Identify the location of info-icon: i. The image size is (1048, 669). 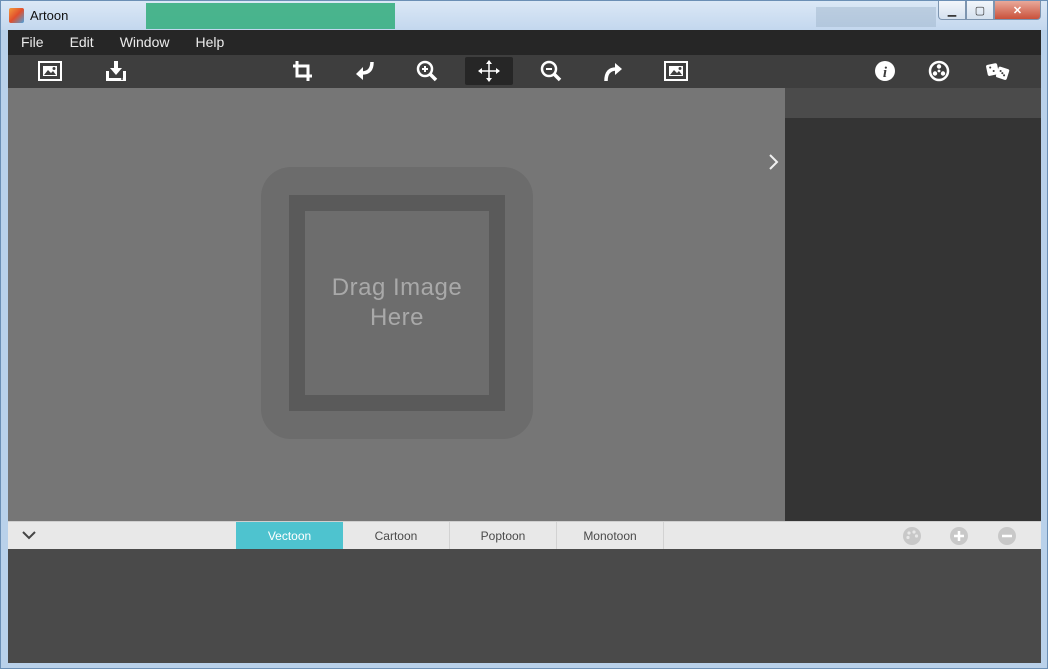
(885, 71).